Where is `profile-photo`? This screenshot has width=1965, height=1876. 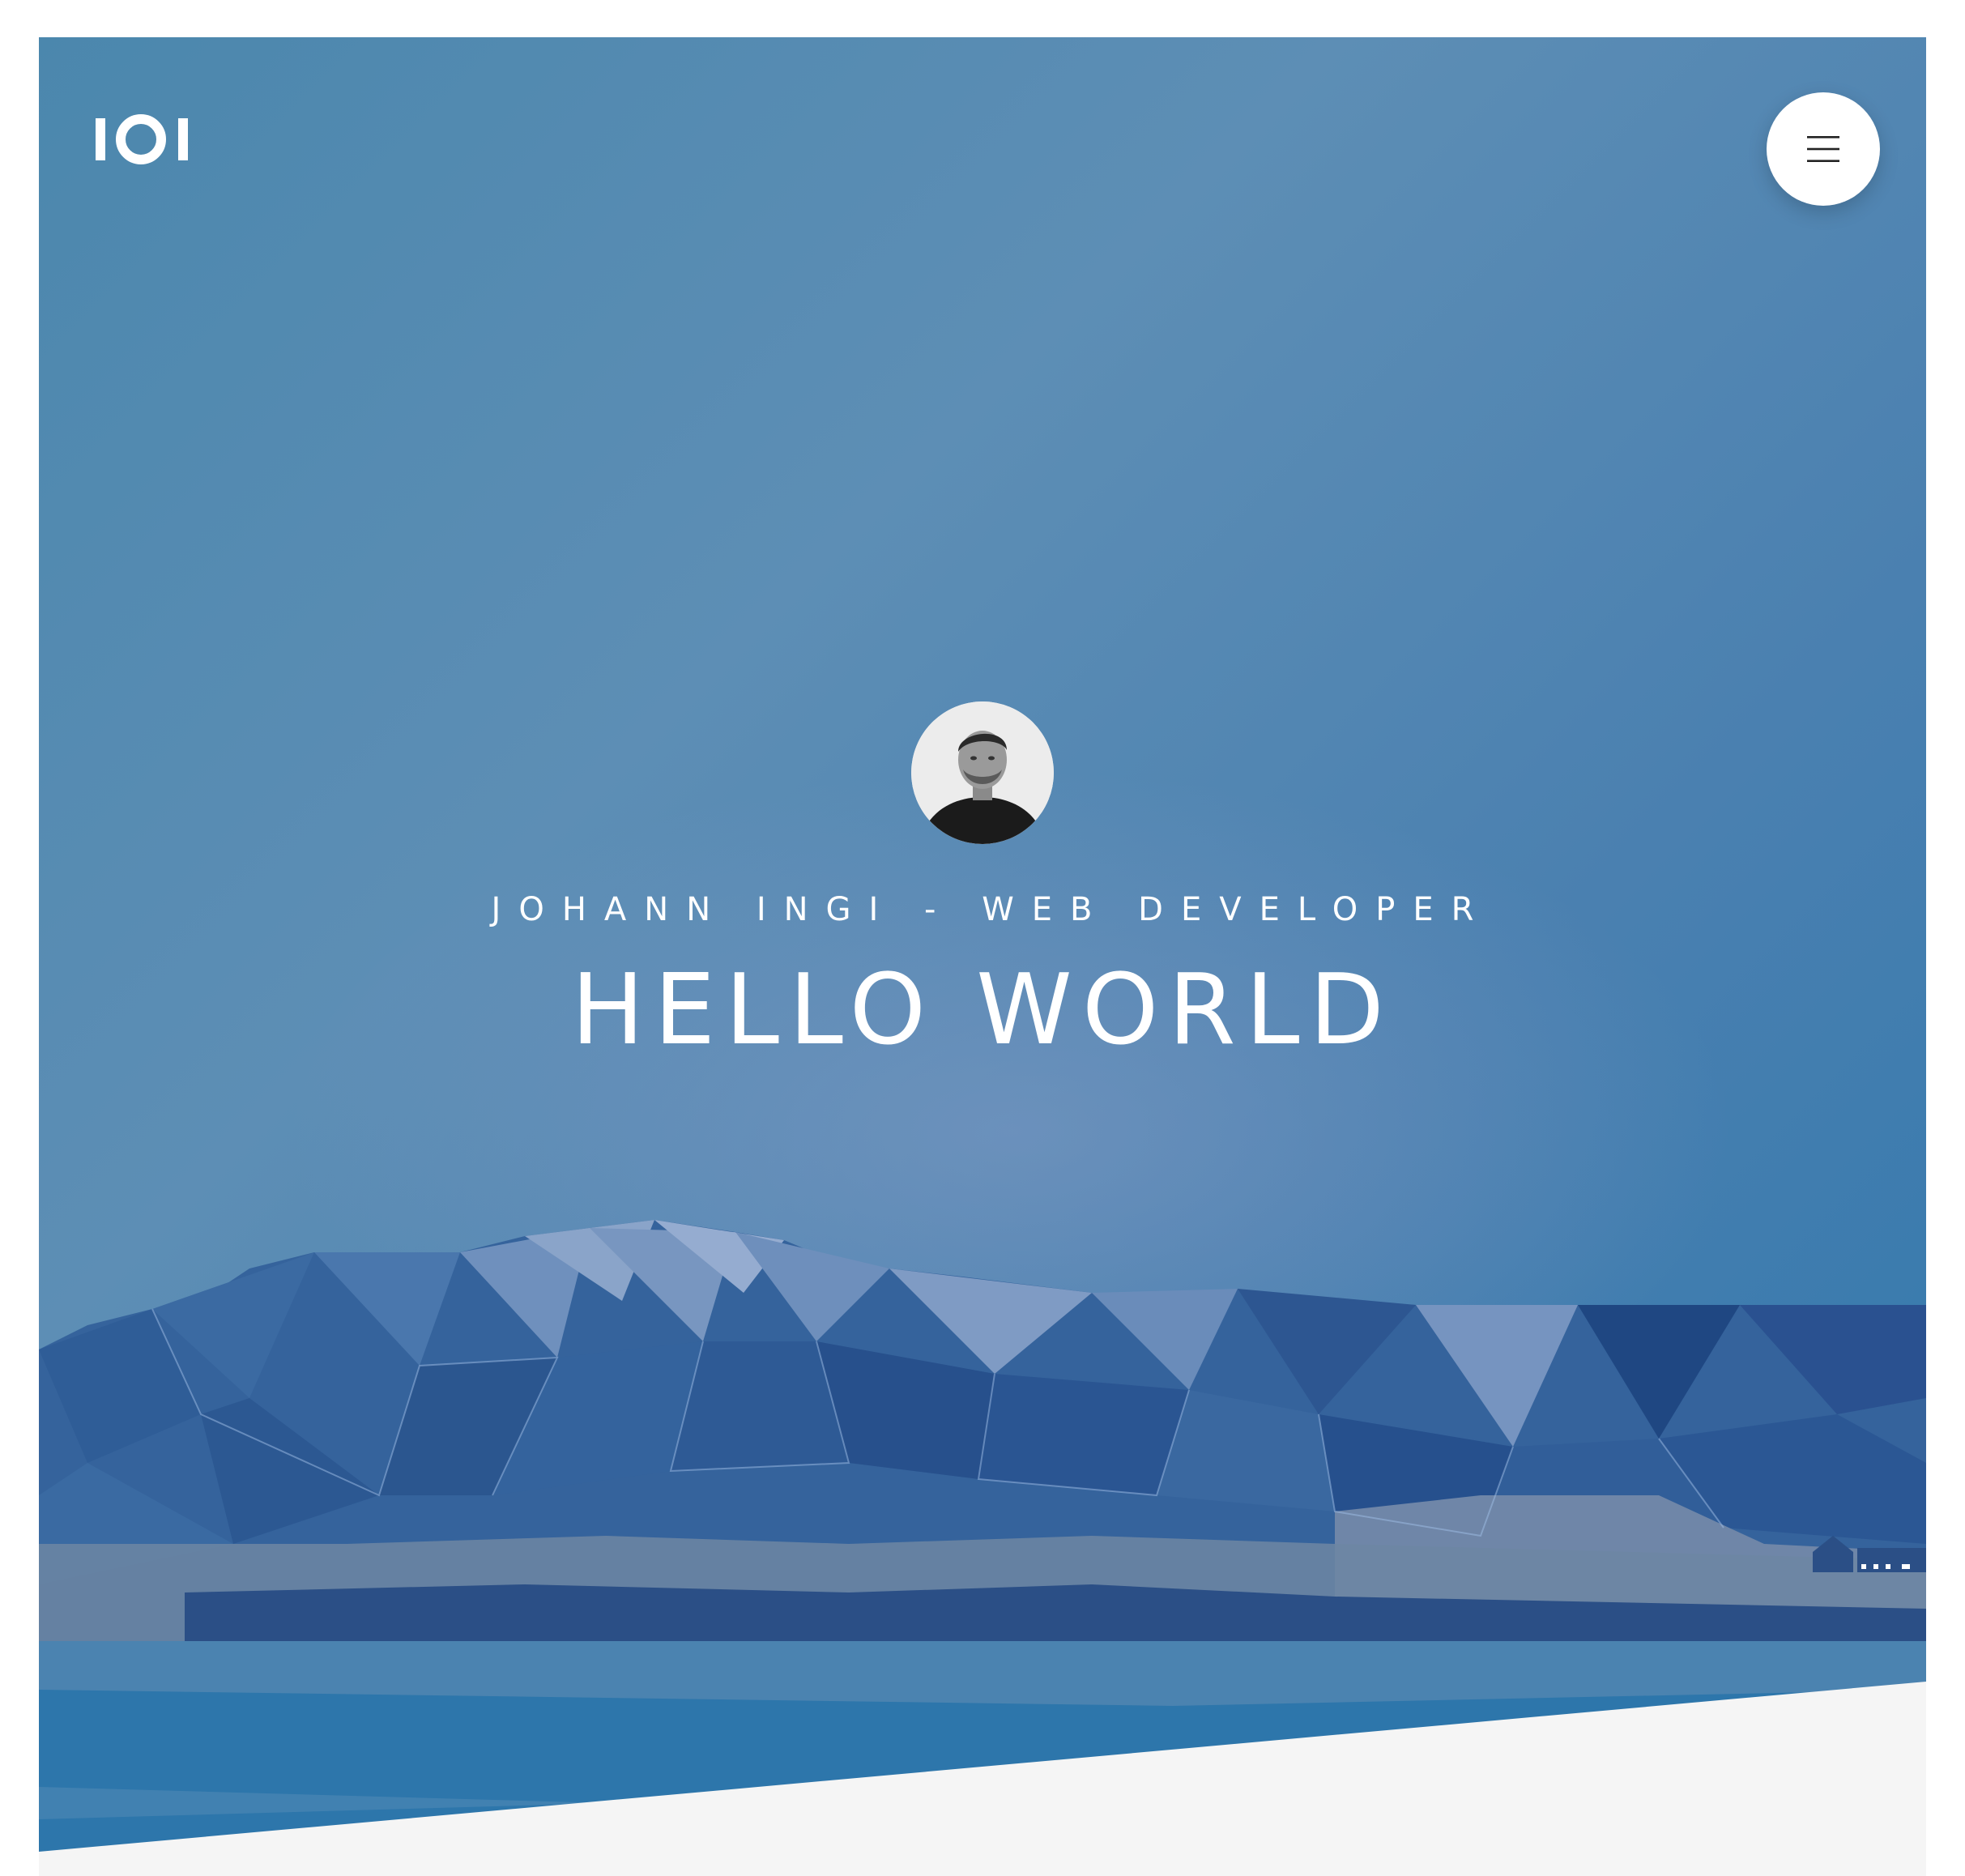 profile-photo is located at coordinates (983, 772).